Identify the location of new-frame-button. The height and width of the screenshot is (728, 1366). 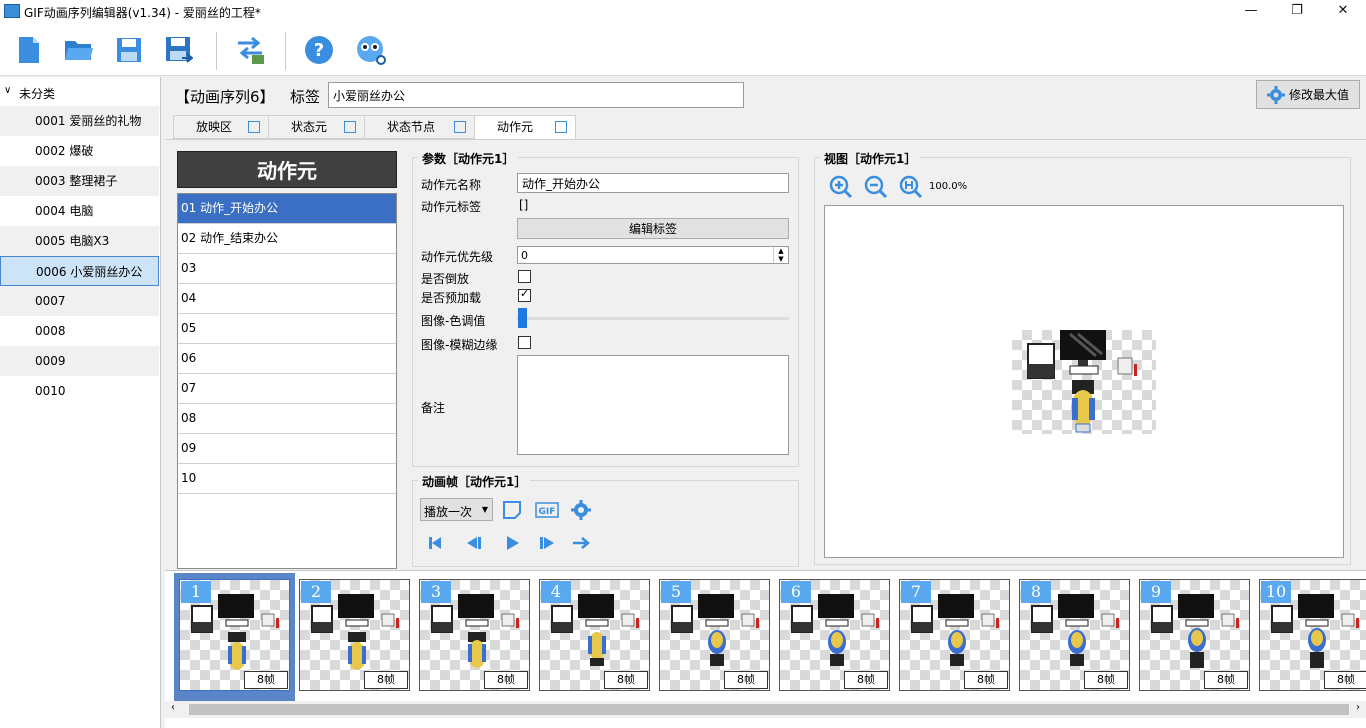
(512, 511).